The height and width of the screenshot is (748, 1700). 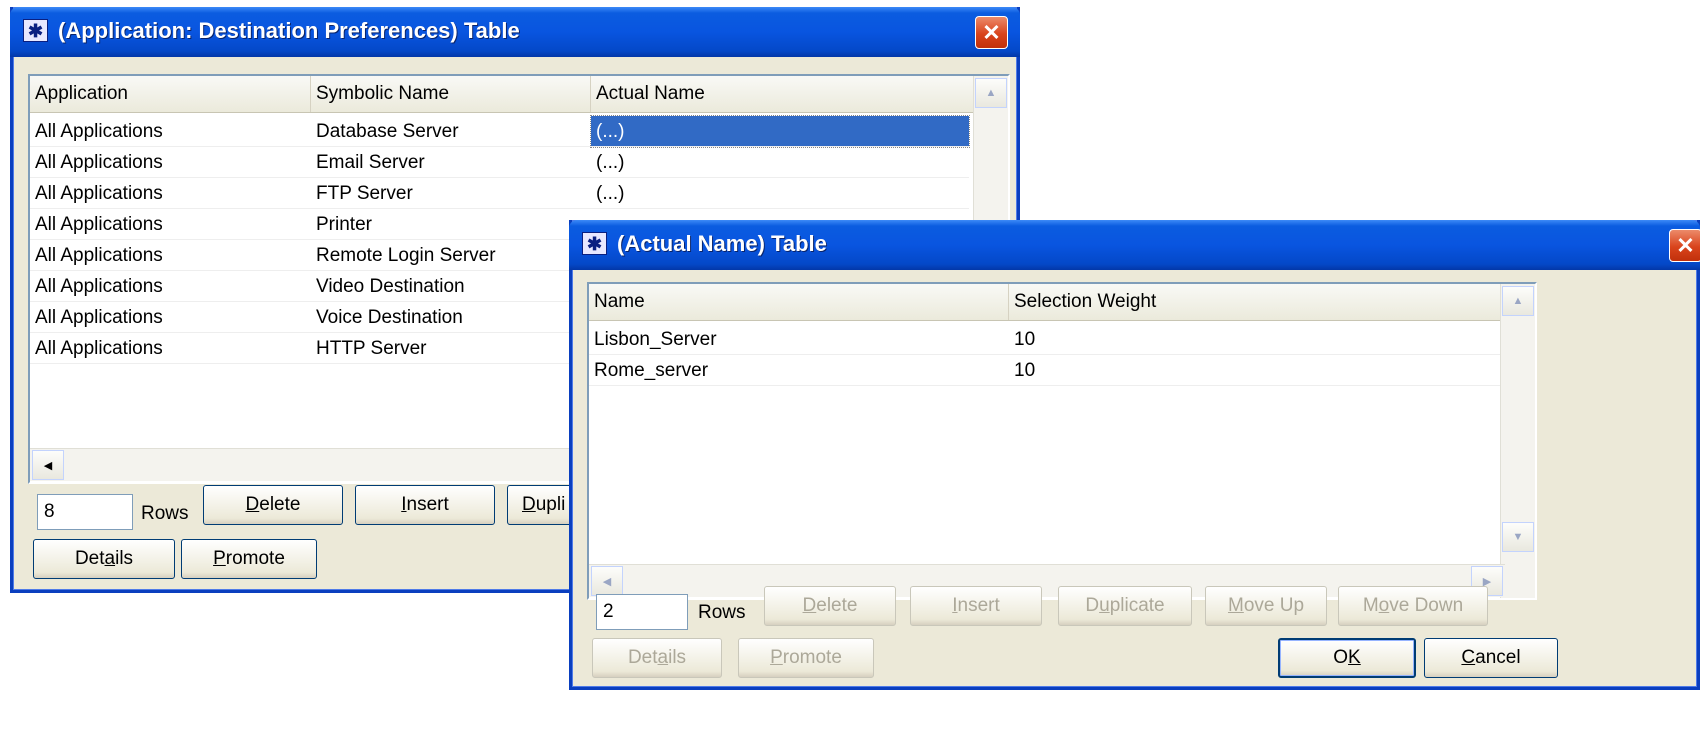 What do you see at coordinates (1517, 441) in the screenshot?
I see `vertical-scrollbar: ▲ ▼` at bounding box center [1517, 441].